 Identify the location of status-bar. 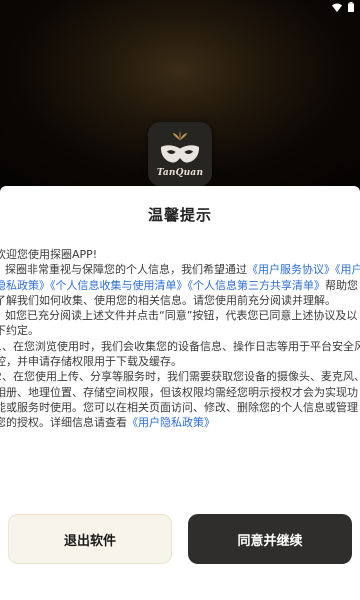
(343, 7).